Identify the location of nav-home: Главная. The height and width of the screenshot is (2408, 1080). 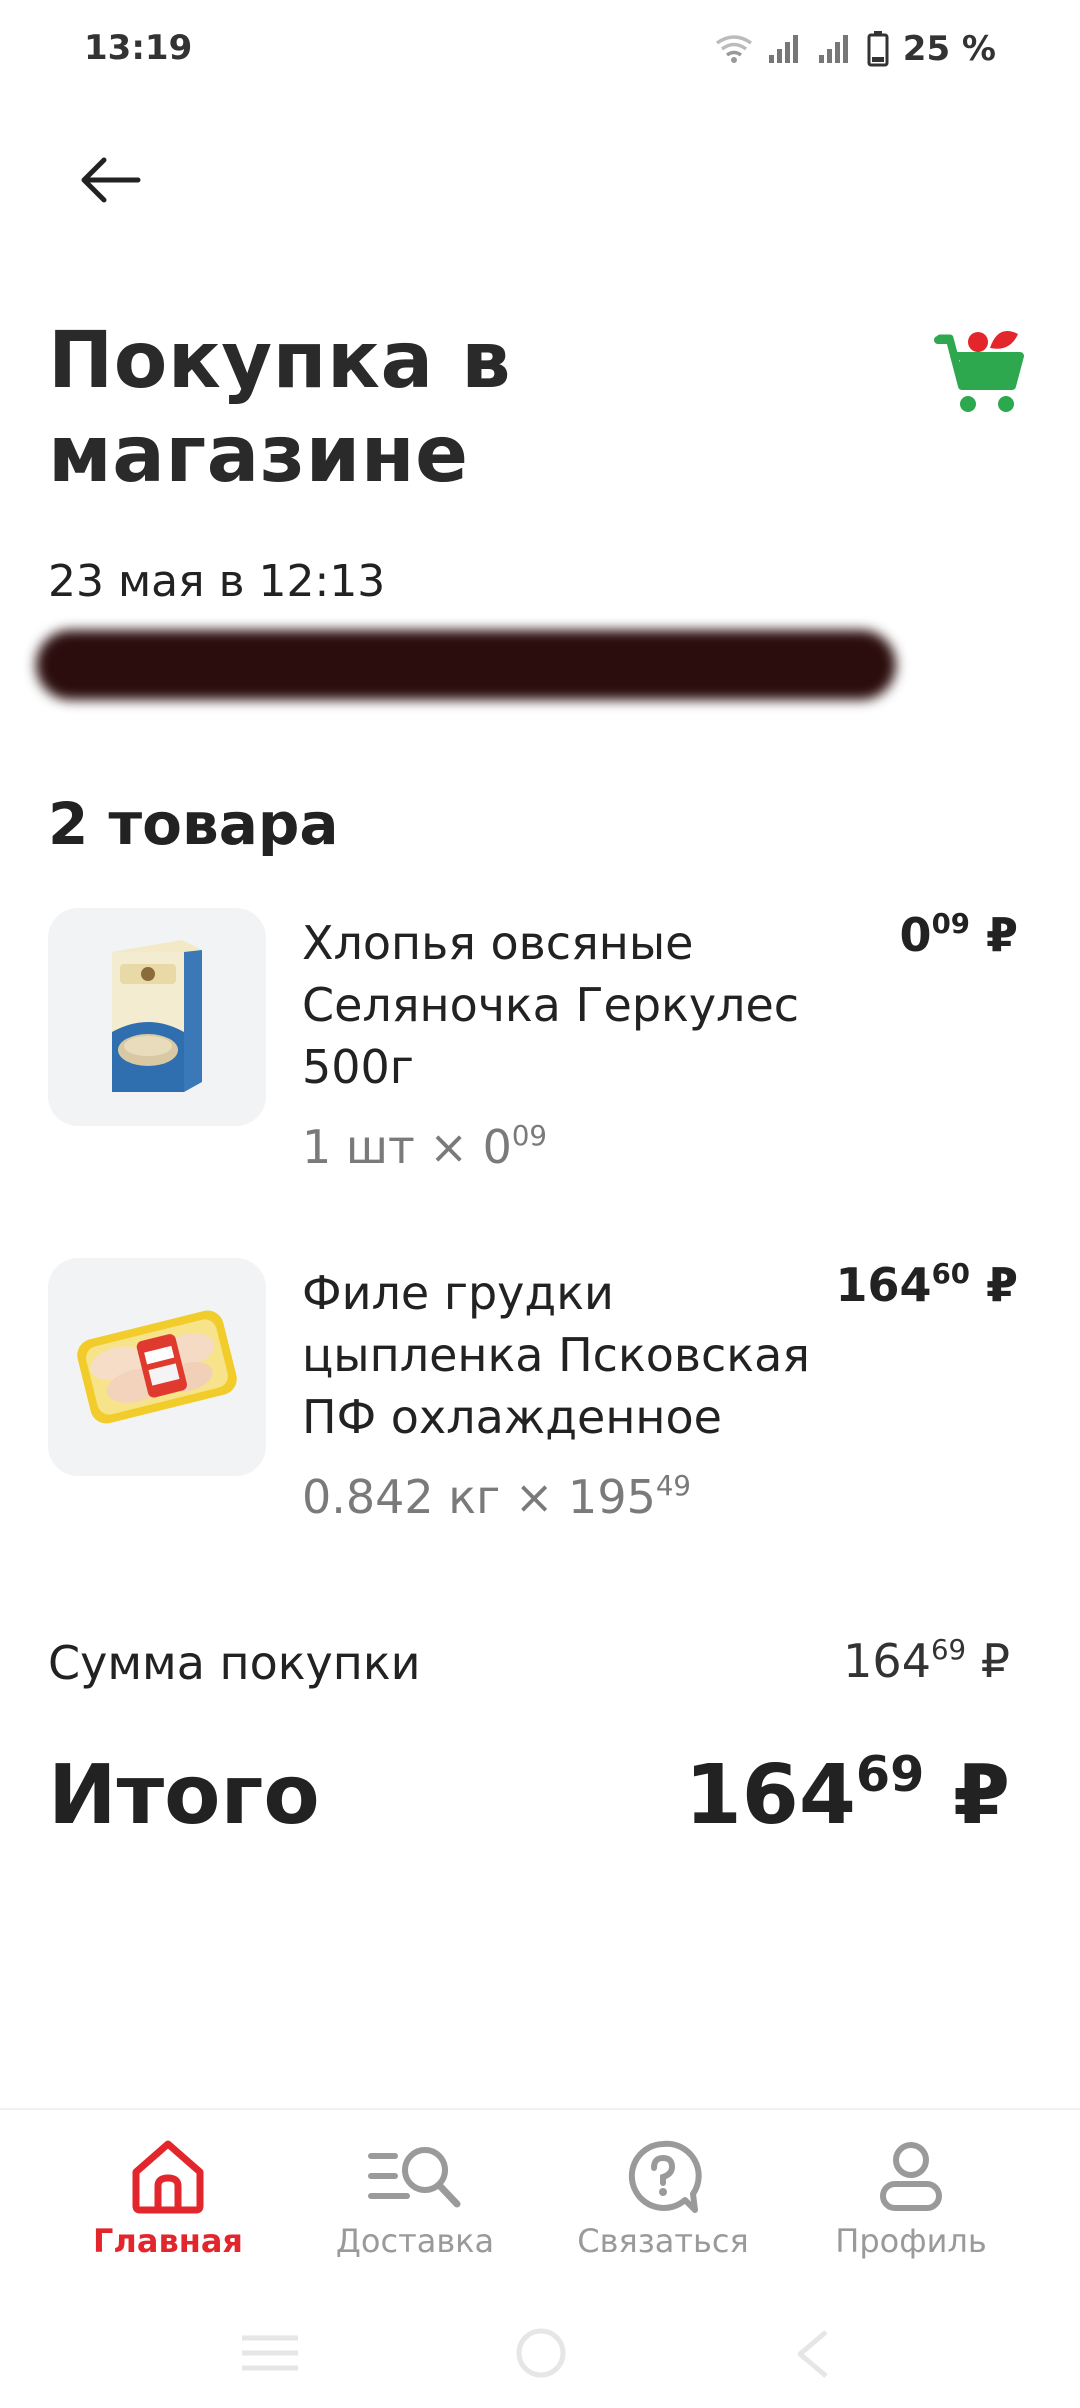
(168, 2213).